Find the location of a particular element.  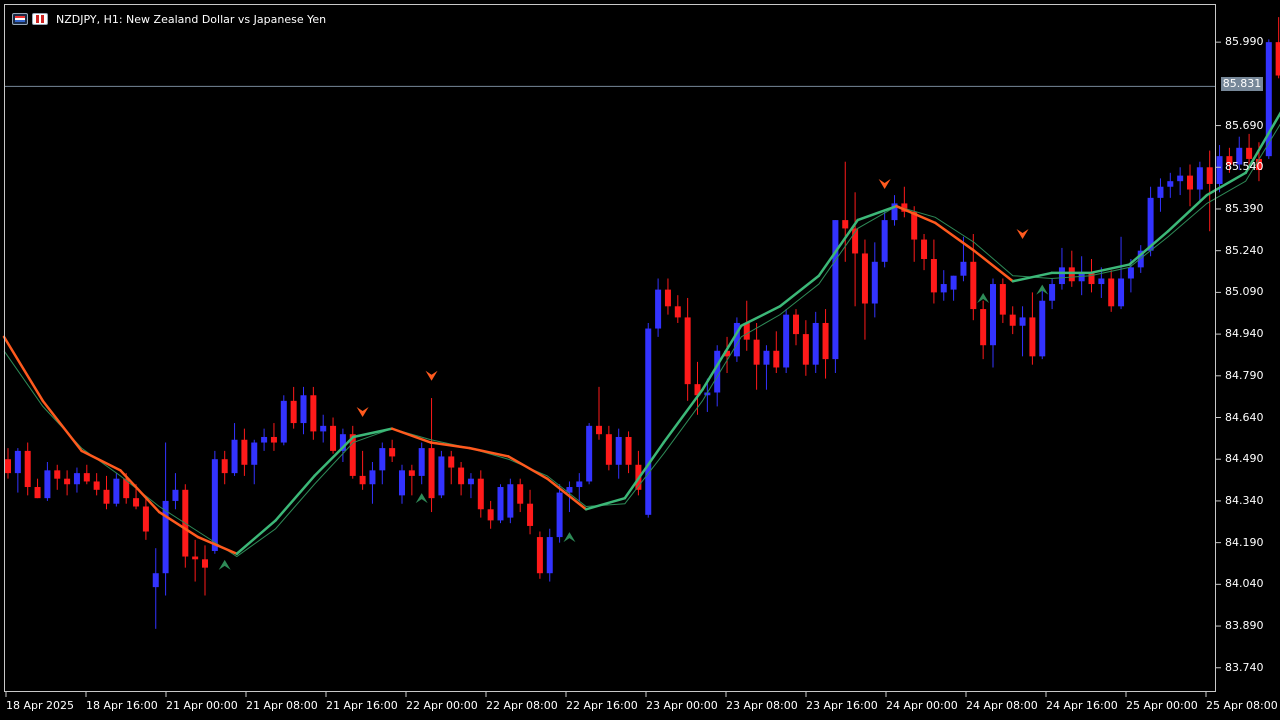

expert-advisor-icon is located at coordinates (40, 19).